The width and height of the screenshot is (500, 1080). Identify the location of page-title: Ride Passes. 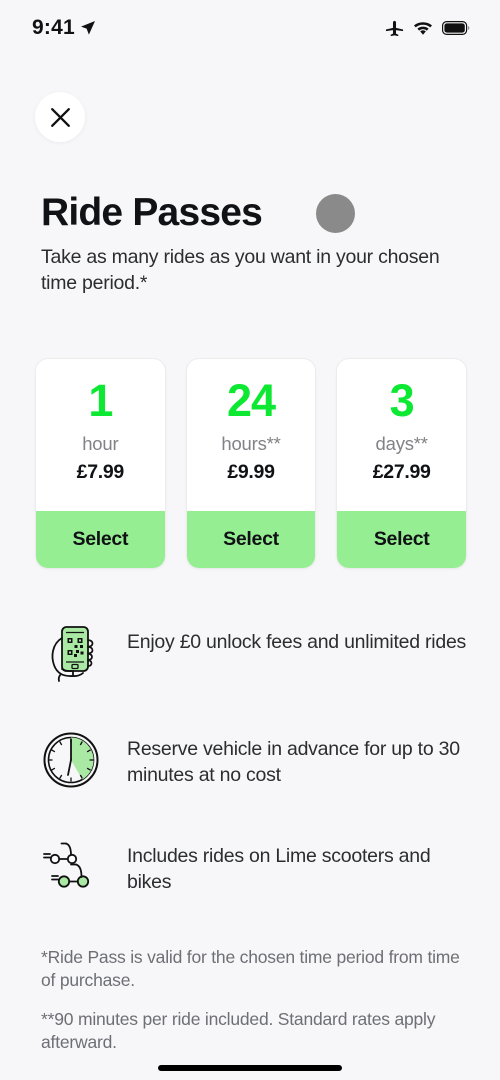
(152, 212).